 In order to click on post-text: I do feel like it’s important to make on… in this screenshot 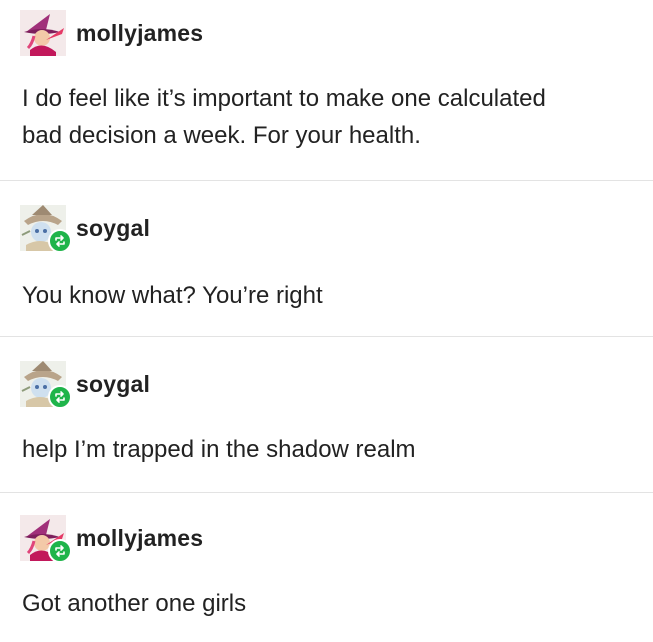, I will do `click(284, 117)`.